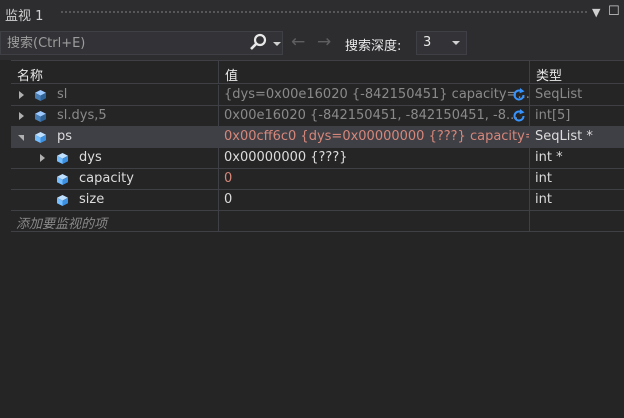 The width and height of the screenshot is (624, 418). Describe the element at coordinates (65, 136) in the screenshot. I see `variable-name: ps` at that location.